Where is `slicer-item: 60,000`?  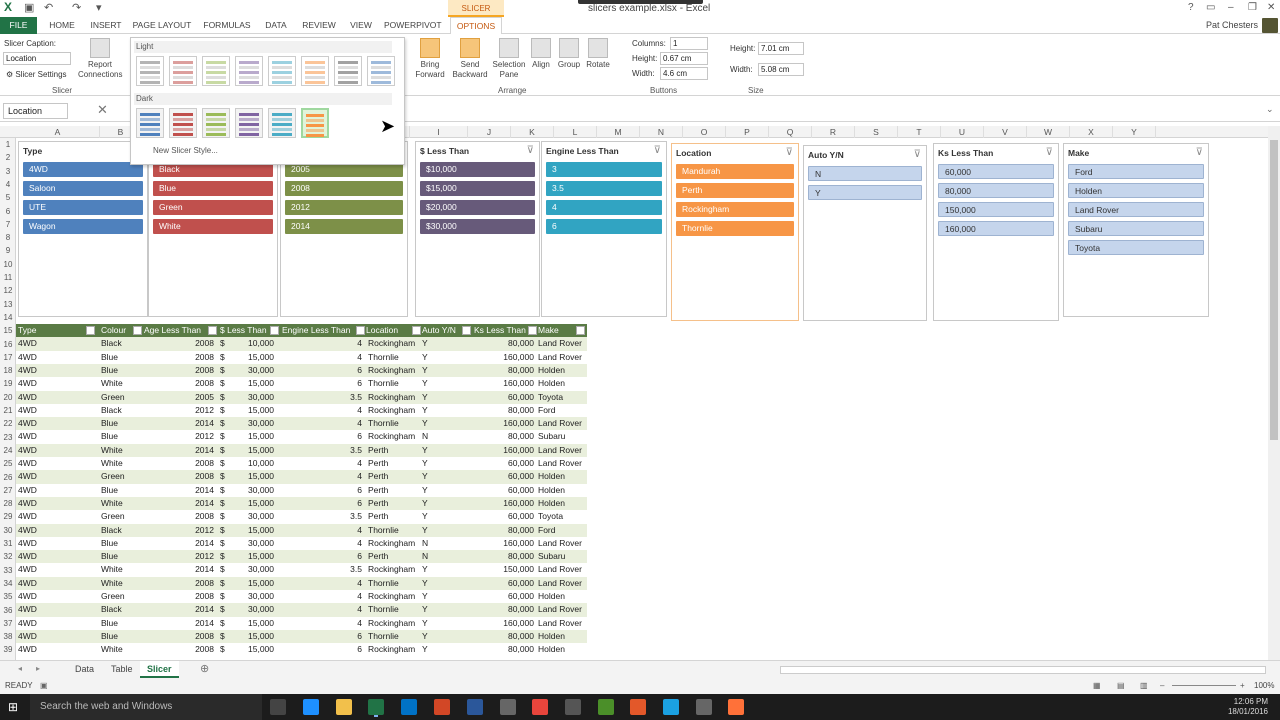 slicer-item: 60,000 is located at coordinates (996, 171).